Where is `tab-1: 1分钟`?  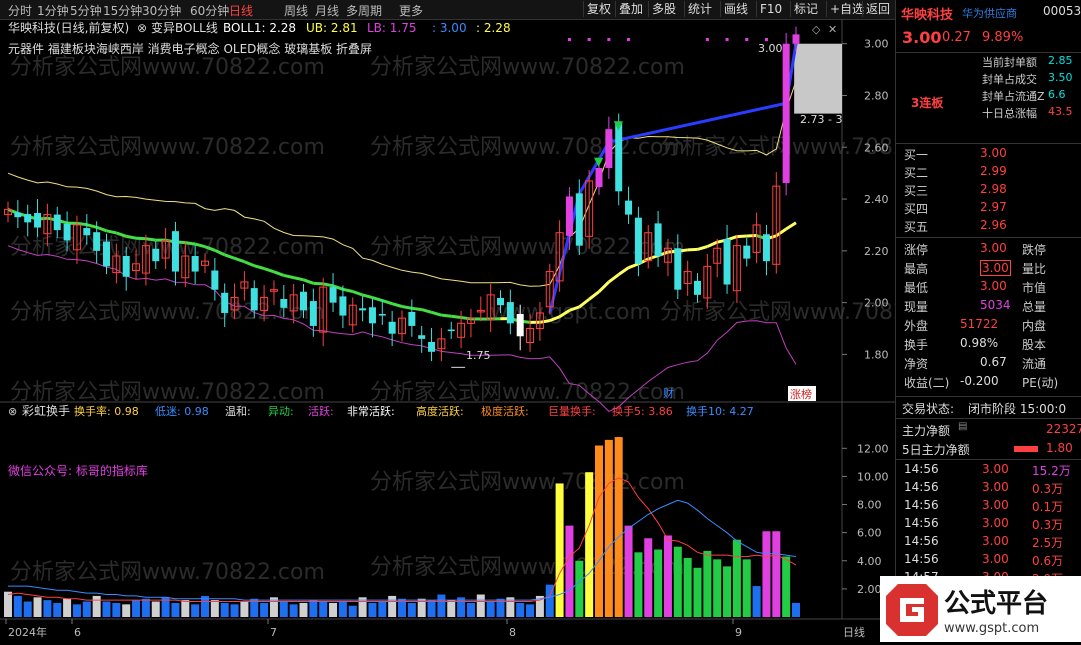
tab-1: 1分钟 is located at coordinates (53, 10).